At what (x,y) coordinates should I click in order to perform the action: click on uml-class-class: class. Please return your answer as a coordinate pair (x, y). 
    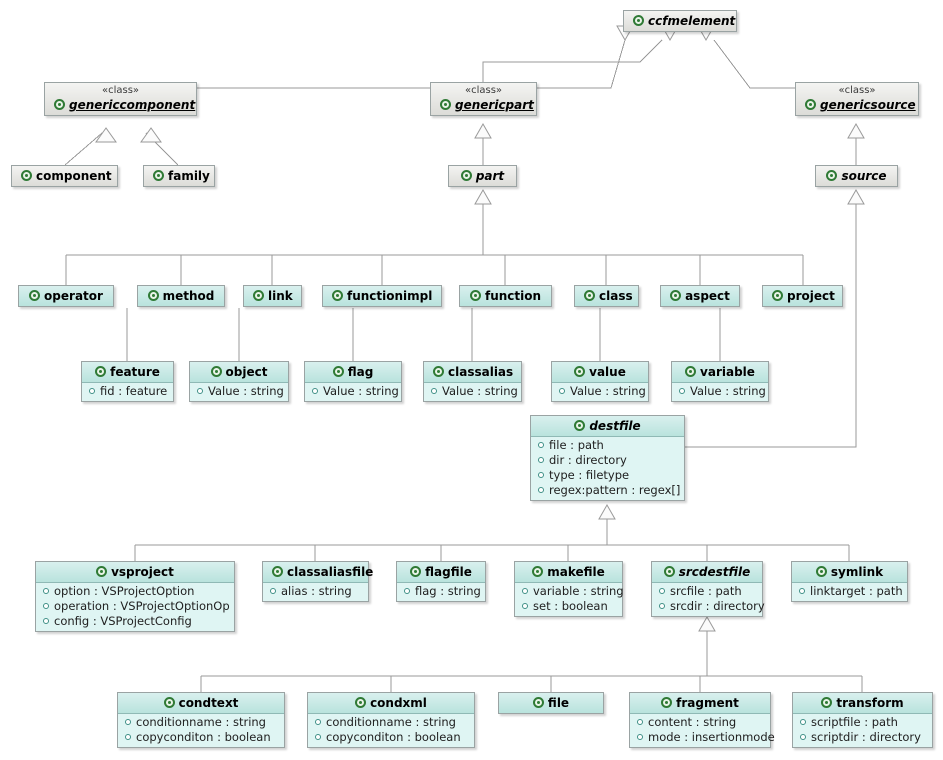
    Looking at the image, I should click on (606, 296).